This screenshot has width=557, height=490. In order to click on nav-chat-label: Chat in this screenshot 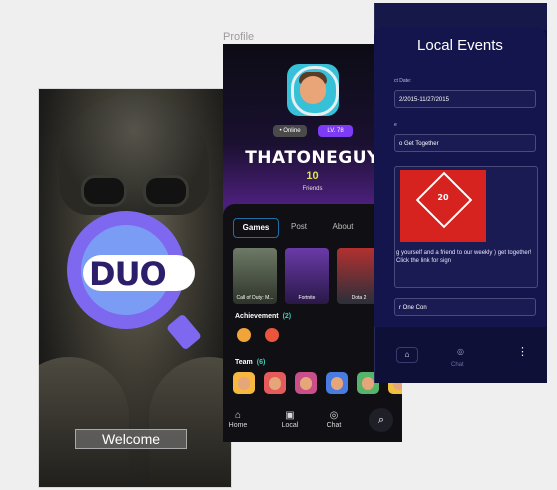, I will do `click(334, 425)`.